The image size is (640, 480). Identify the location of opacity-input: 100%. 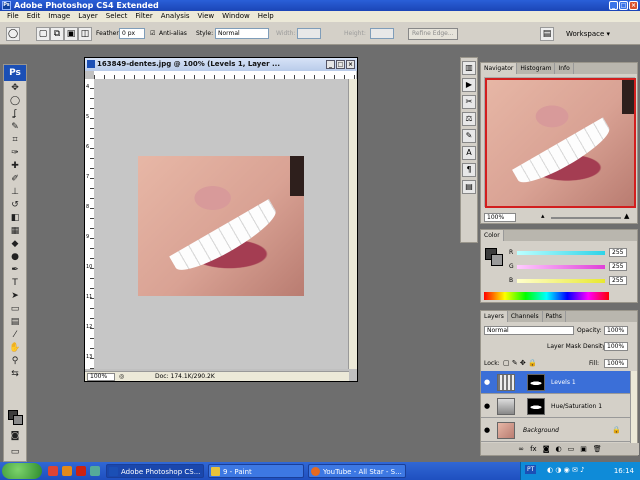
(616, 330).